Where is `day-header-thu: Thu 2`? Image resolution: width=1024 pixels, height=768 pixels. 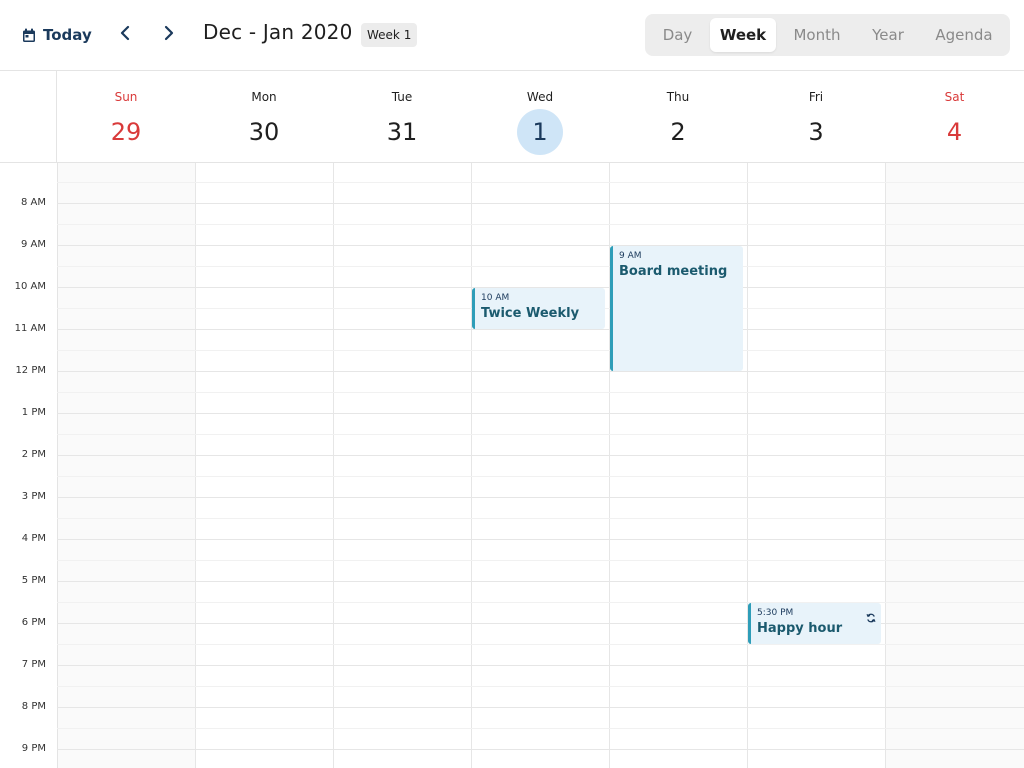
day-header-thu: Thu 2 is located at coordinates (678, 117).